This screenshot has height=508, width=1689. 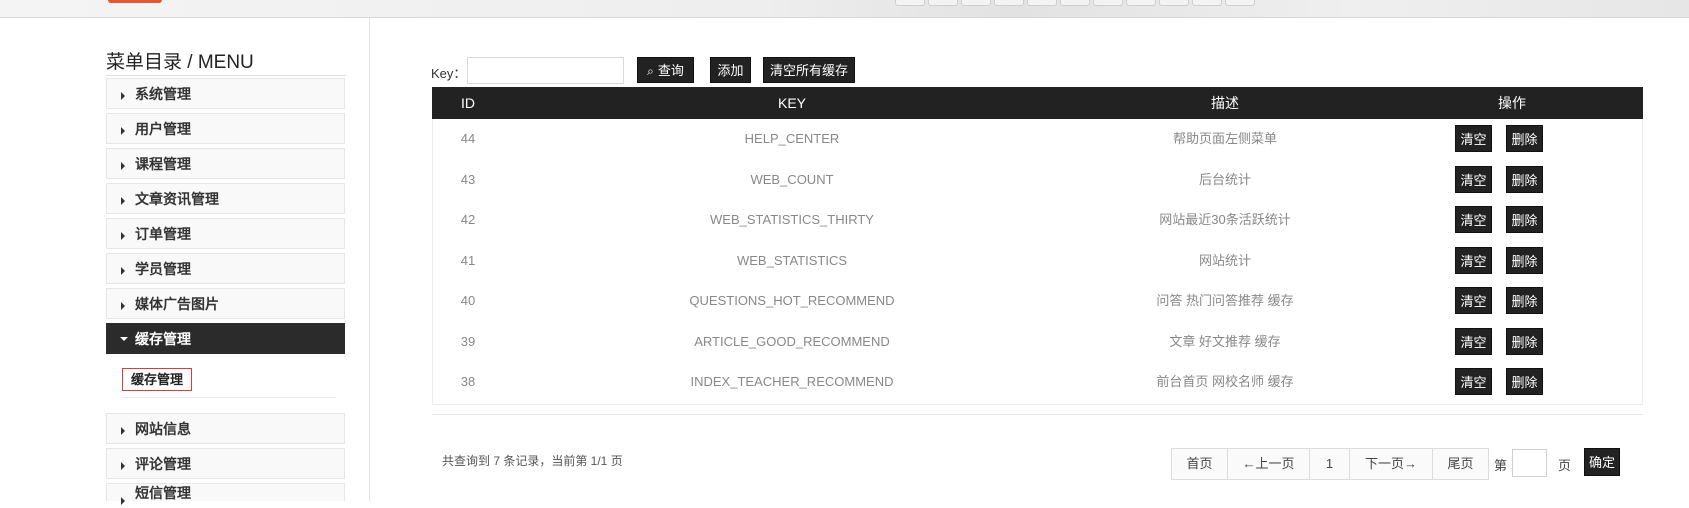 I want to click on goto-page-input, so click(x=1529, y=463).